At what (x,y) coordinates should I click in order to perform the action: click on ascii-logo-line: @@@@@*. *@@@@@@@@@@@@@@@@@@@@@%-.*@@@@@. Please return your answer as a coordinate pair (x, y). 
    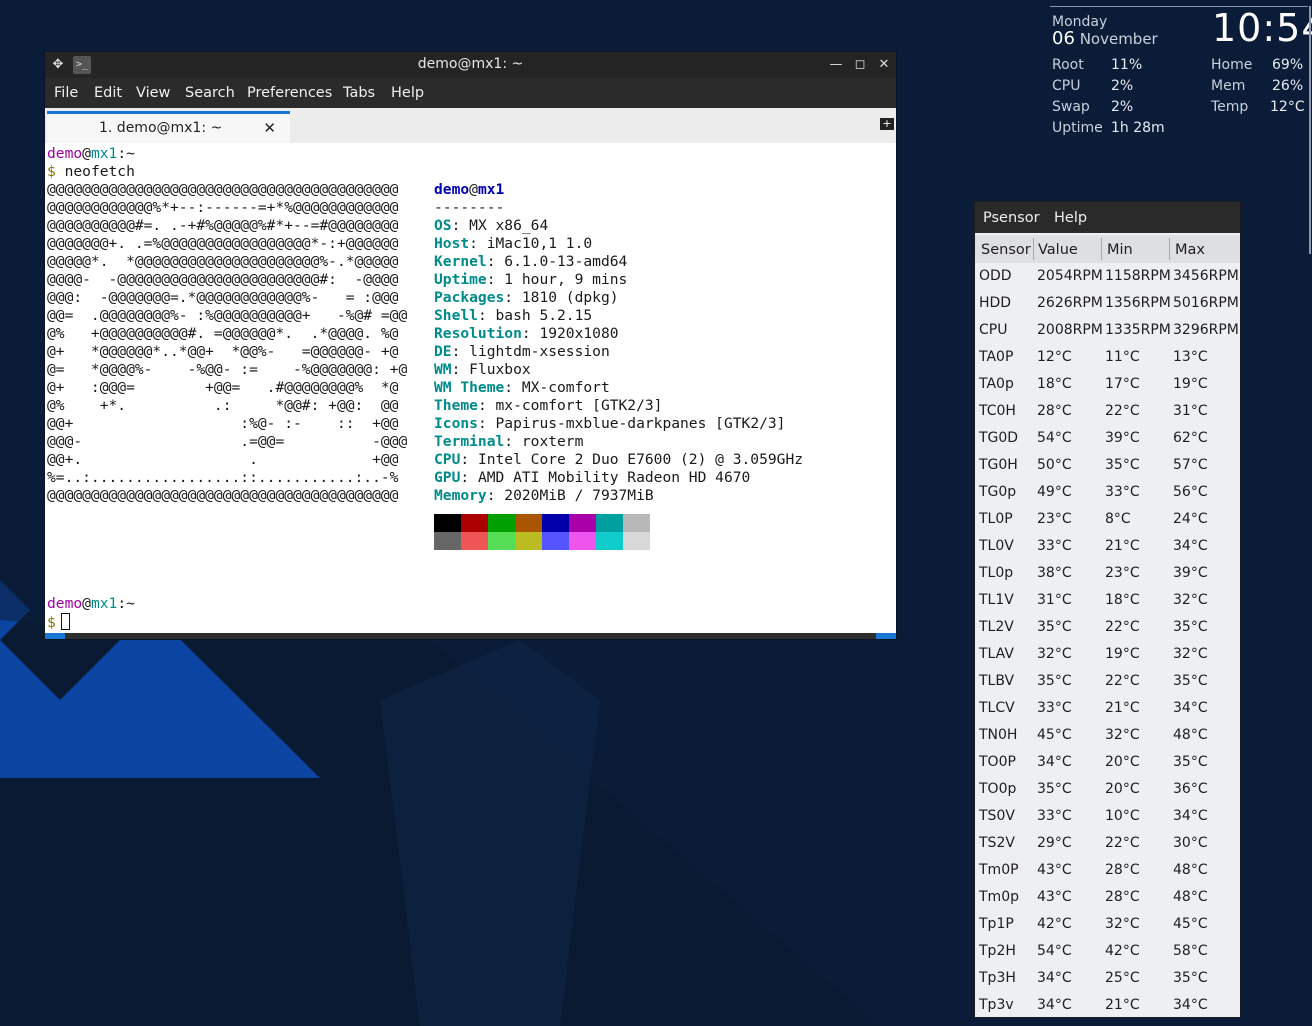
    Looking at the image, I should click on (223, 261).